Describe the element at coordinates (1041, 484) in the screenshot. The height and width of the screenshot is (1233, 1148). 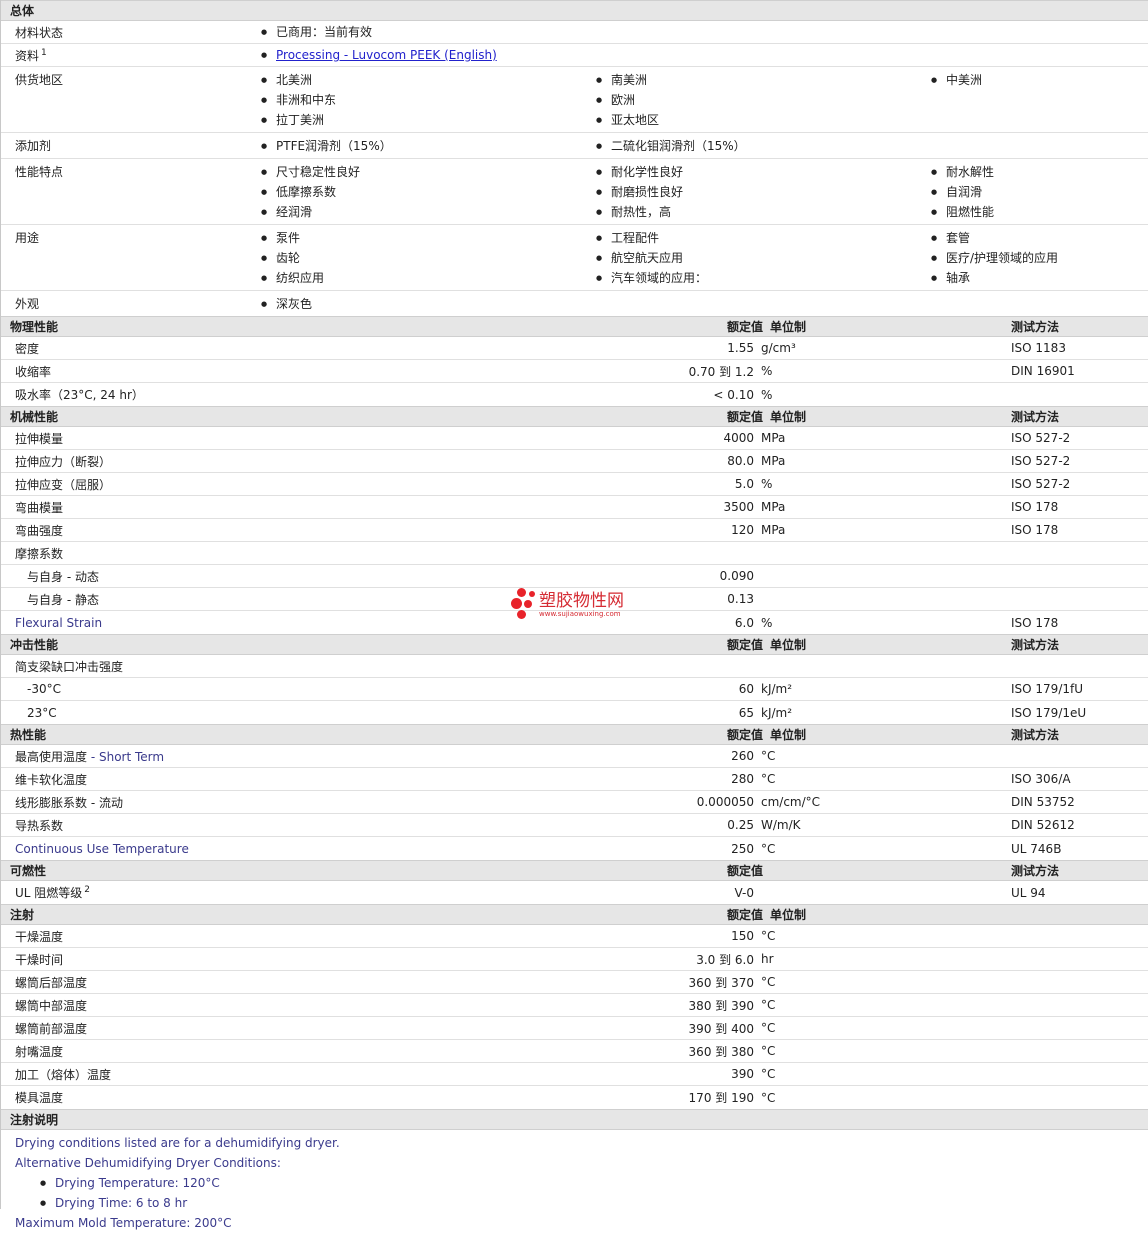
I see `row-method: ISO 527-2` at that location.